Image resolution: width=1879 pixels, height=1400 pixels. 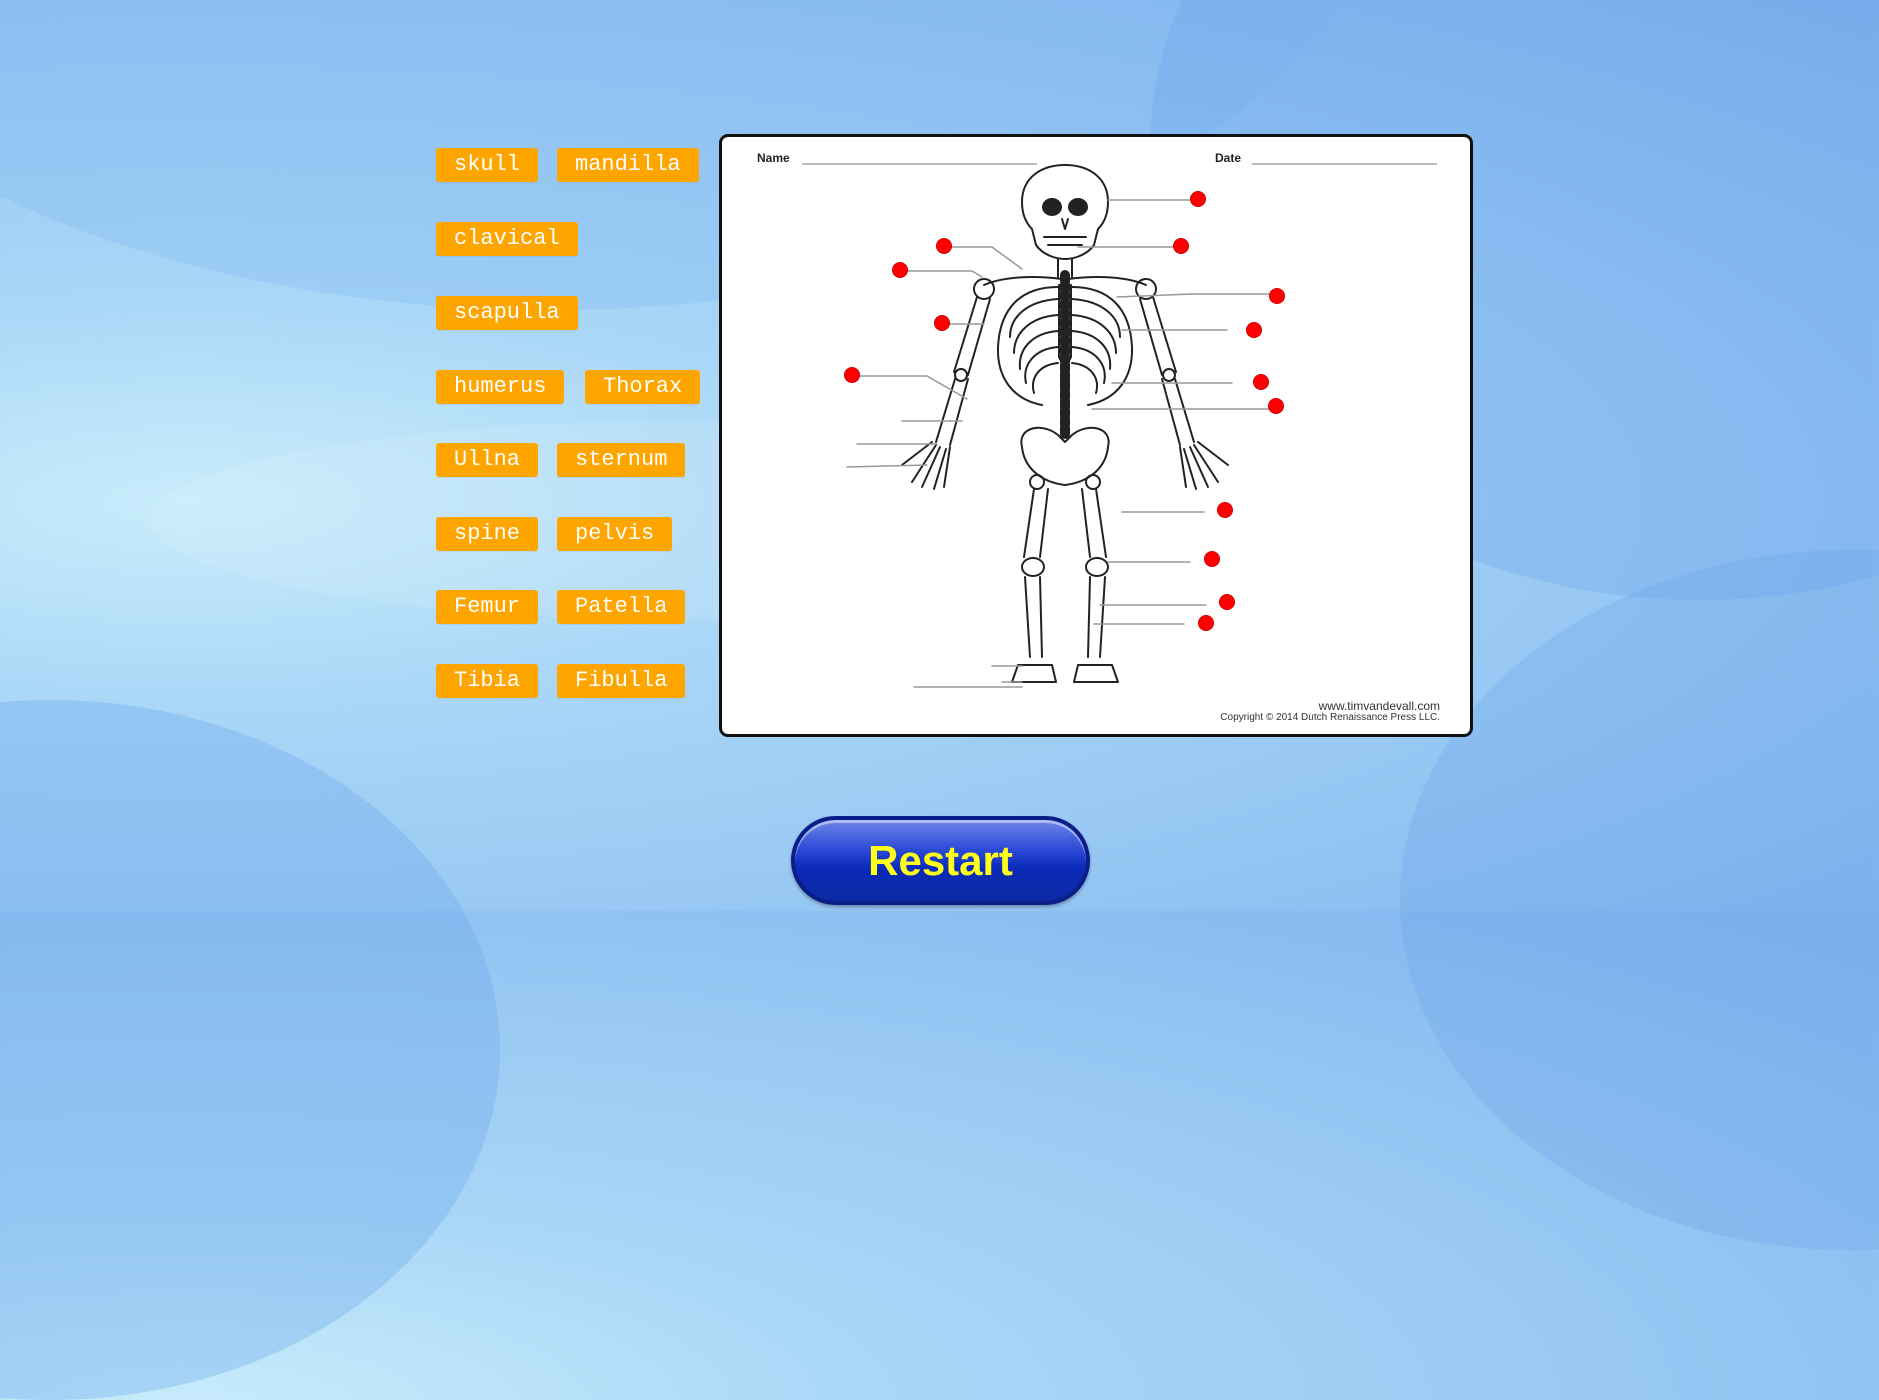 I want to click on label-chip-fibulla: Fibulla, so click(x=621, y=681).